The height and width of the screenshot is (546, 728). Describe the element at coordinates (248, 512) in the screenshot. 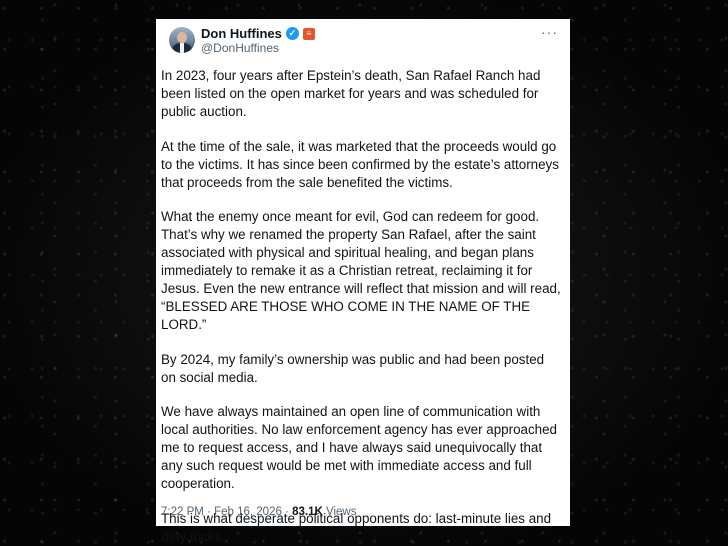

I see `tweet-date: Feb 16, 2026` at that location.